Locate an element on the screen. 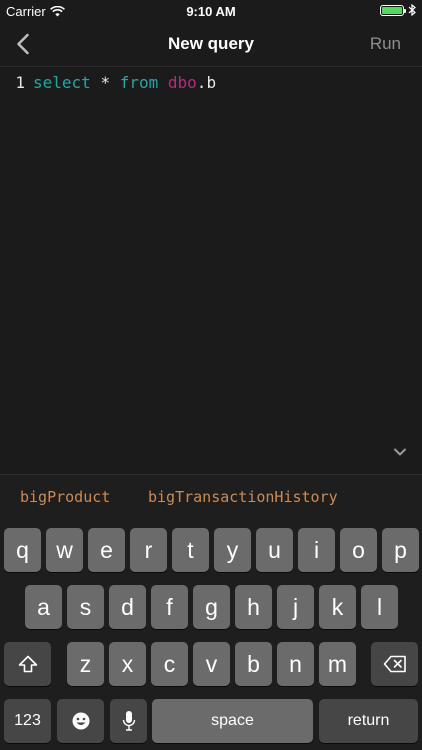 This screenshot has width=422, height=750. emoji-icon is located at coordinates (80, 721).